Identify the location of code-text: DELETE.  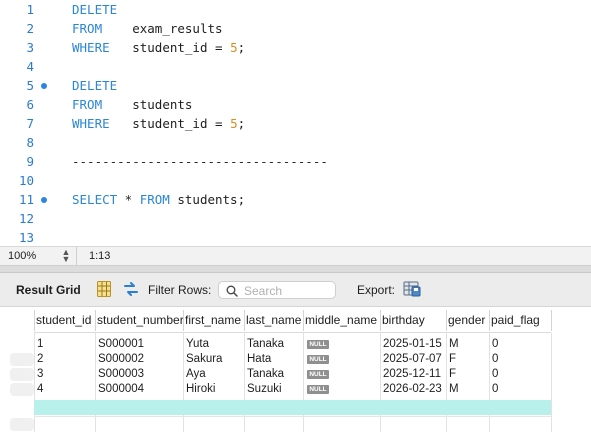
(94, 9).